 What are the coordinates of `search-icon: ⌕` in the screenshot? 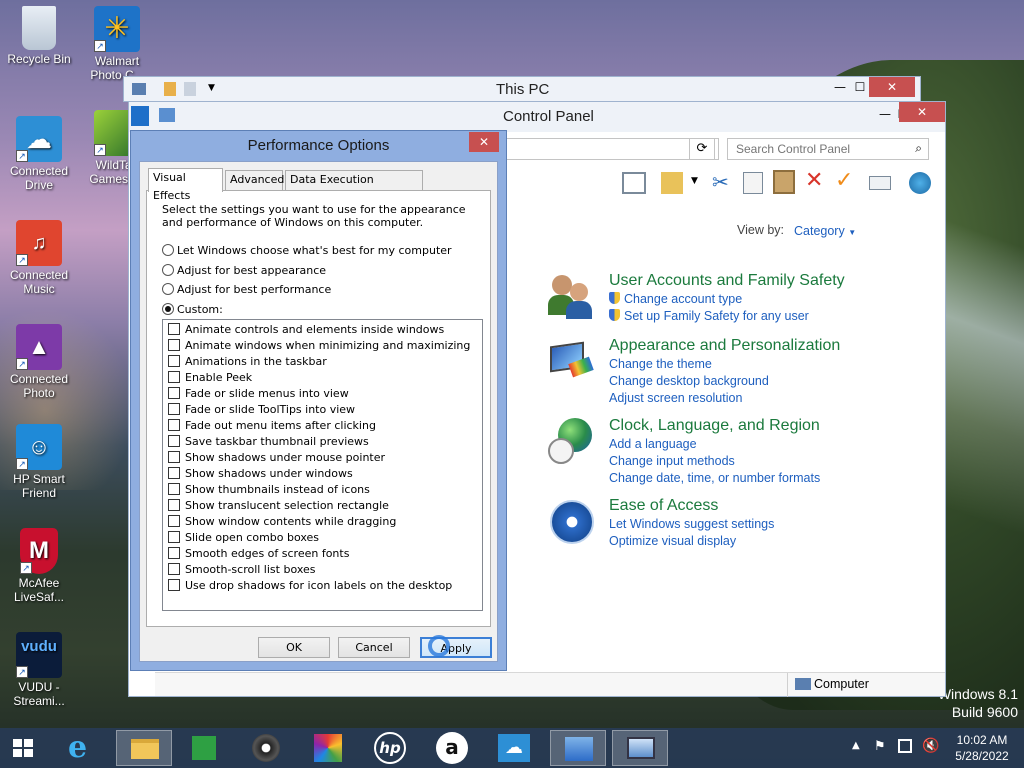 It's located at (918, 148).